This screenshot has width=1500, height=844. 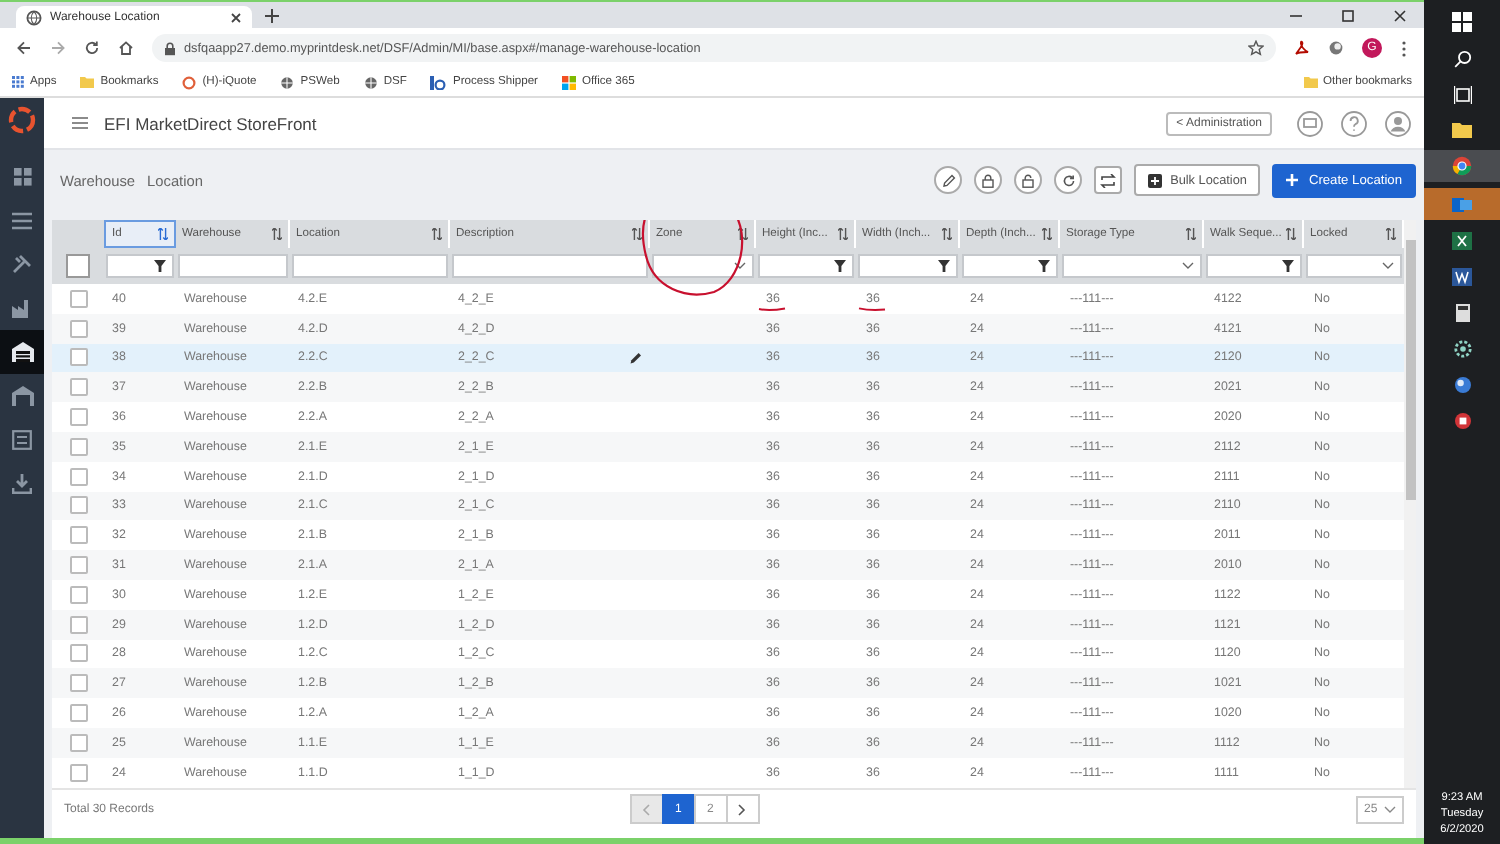 I want to click on forward-icon, so click(x=58, y=48).